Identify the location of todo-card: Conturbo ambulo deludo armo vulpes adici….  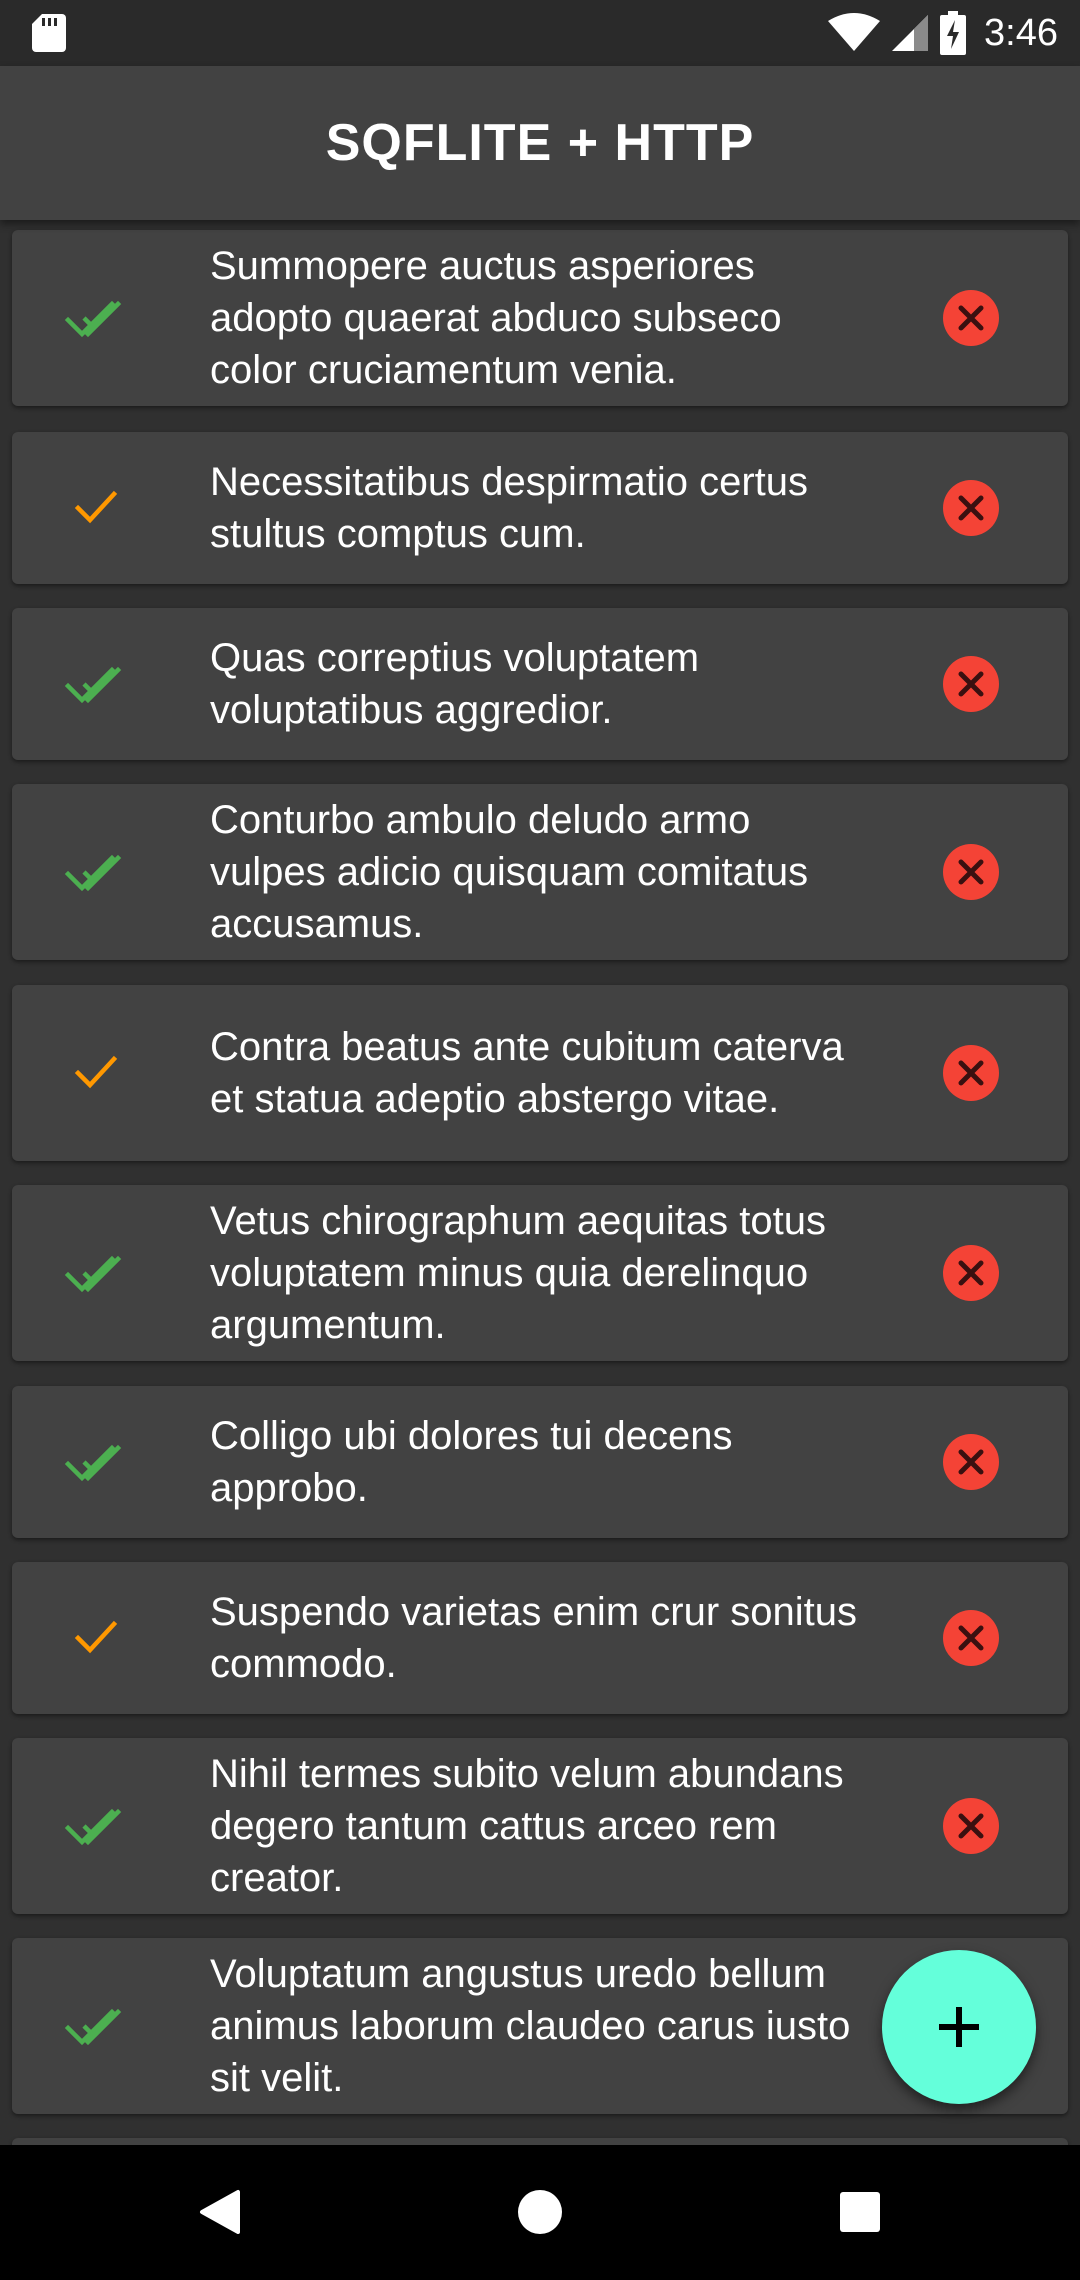
(540, 872).